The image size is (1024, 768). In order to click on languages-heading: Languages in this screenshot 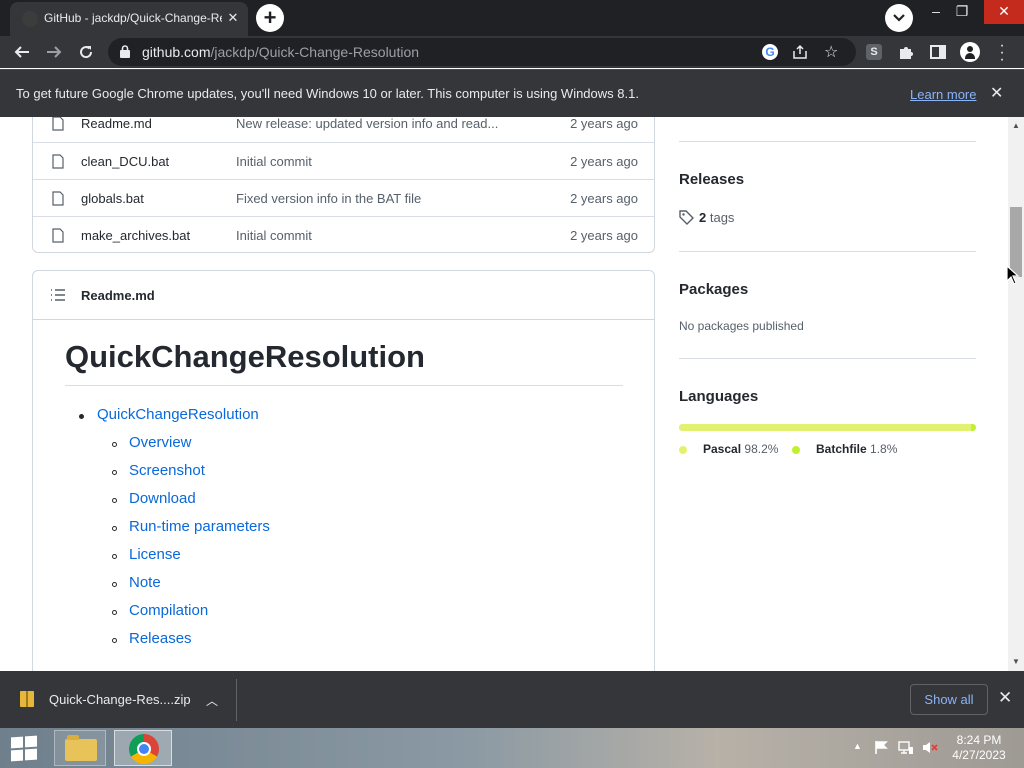, I will do `click(719, 396)`.